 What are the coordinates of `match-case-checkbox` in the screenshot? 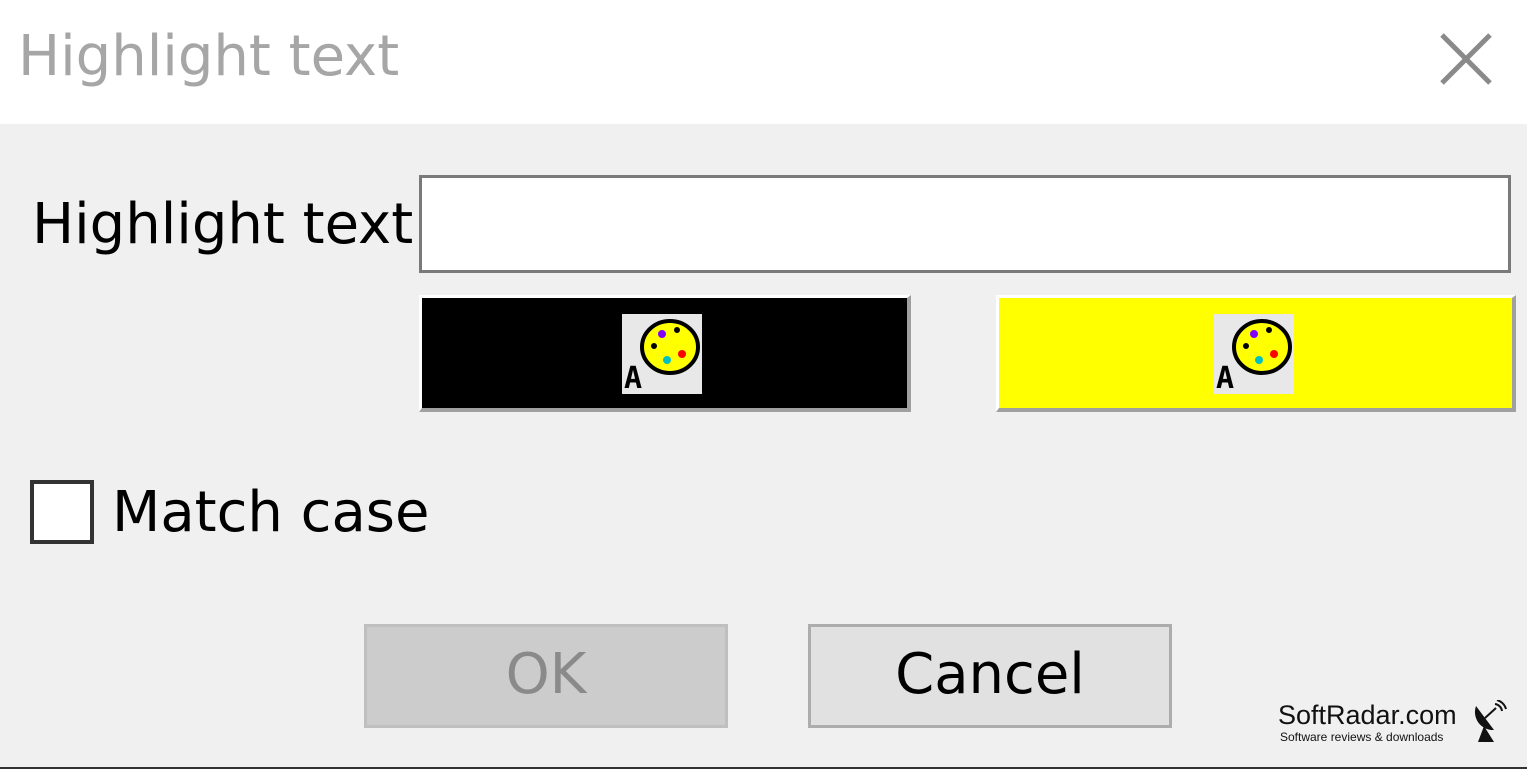 It's located at (62, 512).